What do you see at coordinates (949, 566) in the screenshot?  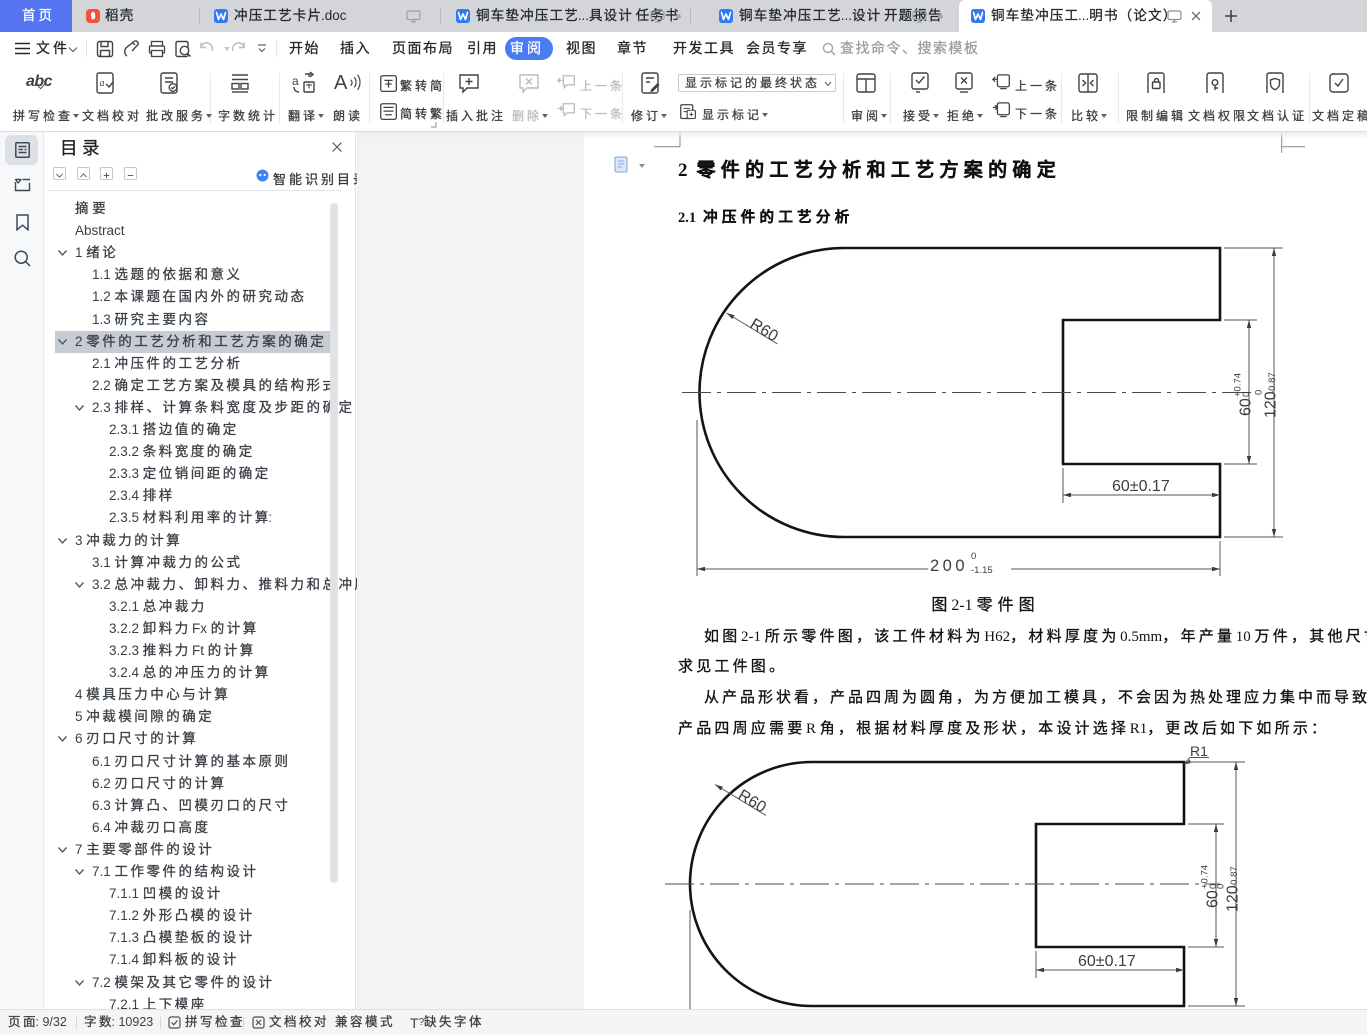 I see `svg-text: 200` at bounding box center [949, 566].